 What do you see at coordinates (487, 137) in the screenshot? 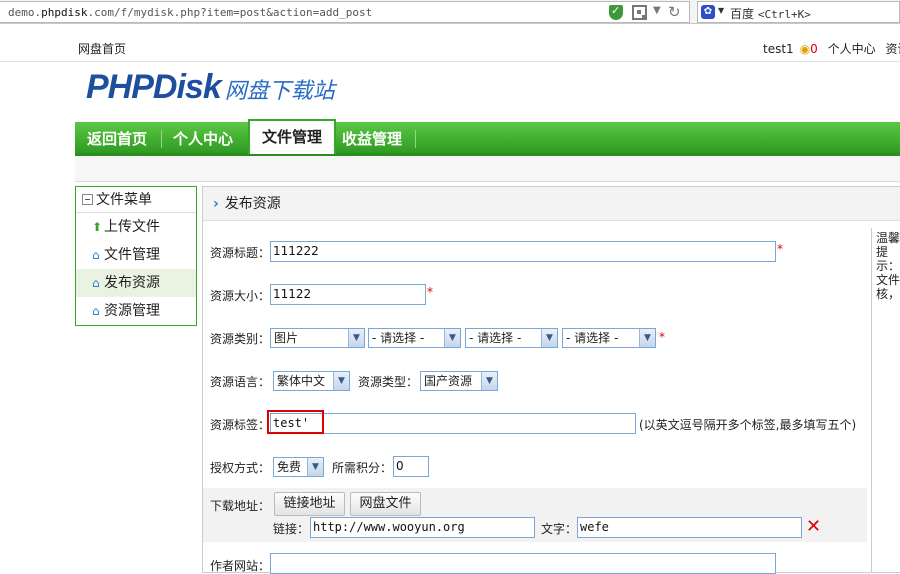
I see `main-nav: 返回首页 个人中心 文件管理 收益管理` at bounding box center [487, 137].